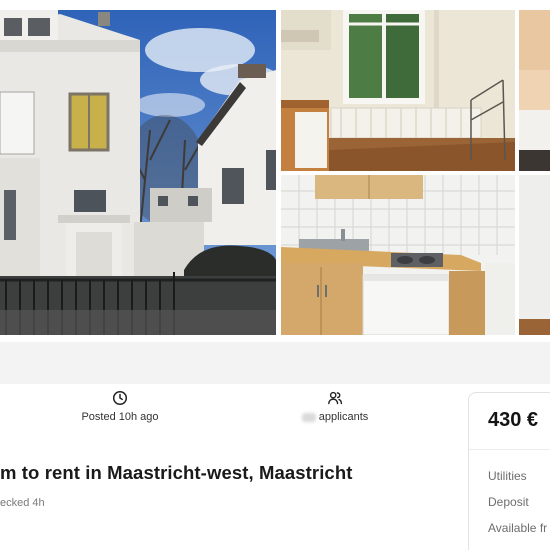 The height and width of the screenshot is (550, 550). What do you see at coordinates (120, 398) in the screenshot?
I see `clock-icon` at bounding box center [120, 398].